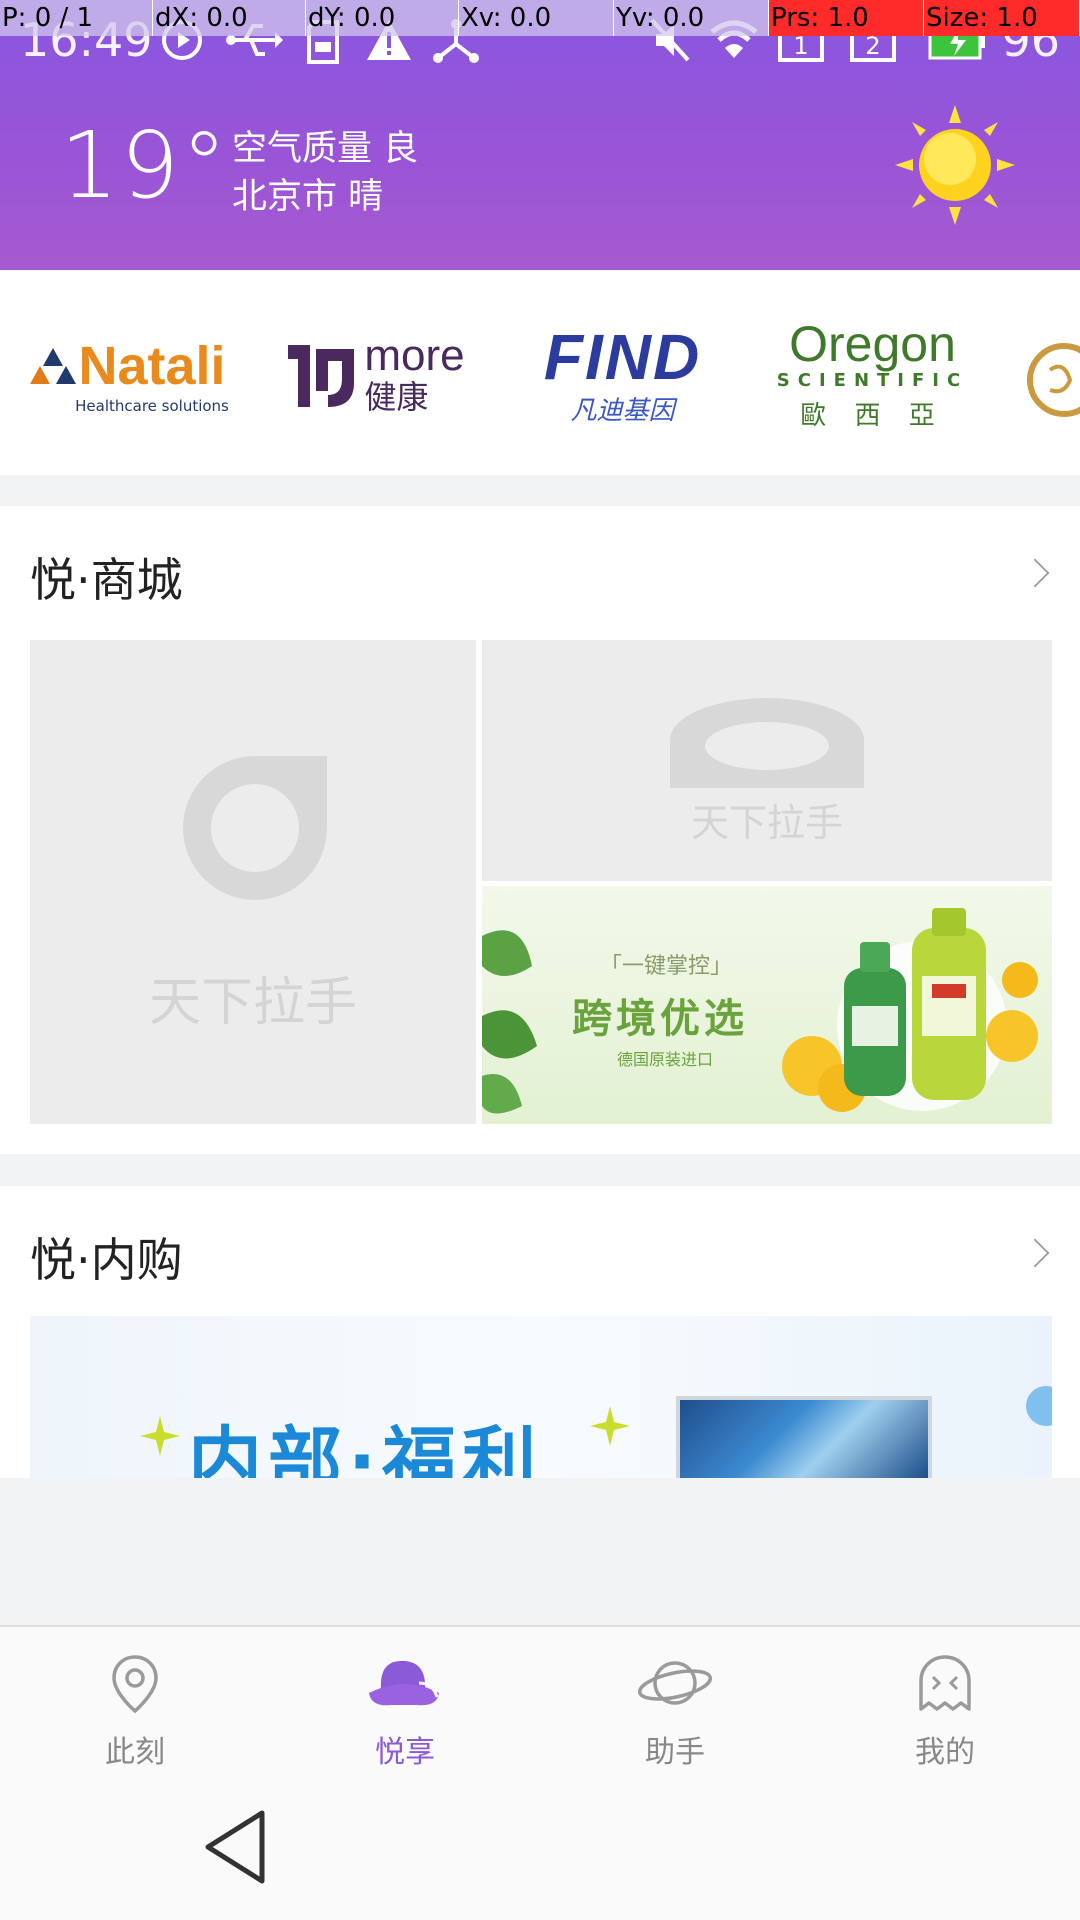 The height and width of the screenshot is (1920, 1080). I want to click on placeholder-text-right: 天下拉手, so click(766, 823).